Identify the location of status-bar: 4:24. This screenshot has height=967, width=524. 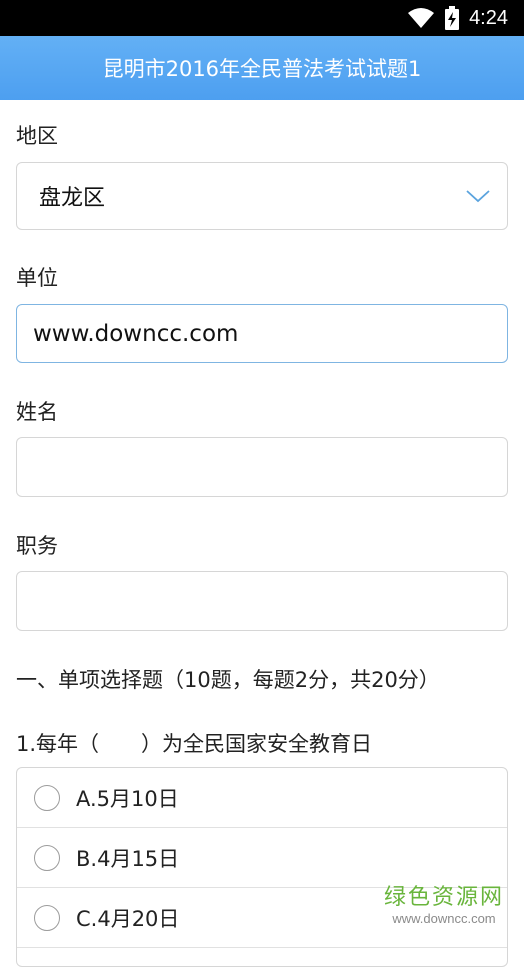
(262, 18).